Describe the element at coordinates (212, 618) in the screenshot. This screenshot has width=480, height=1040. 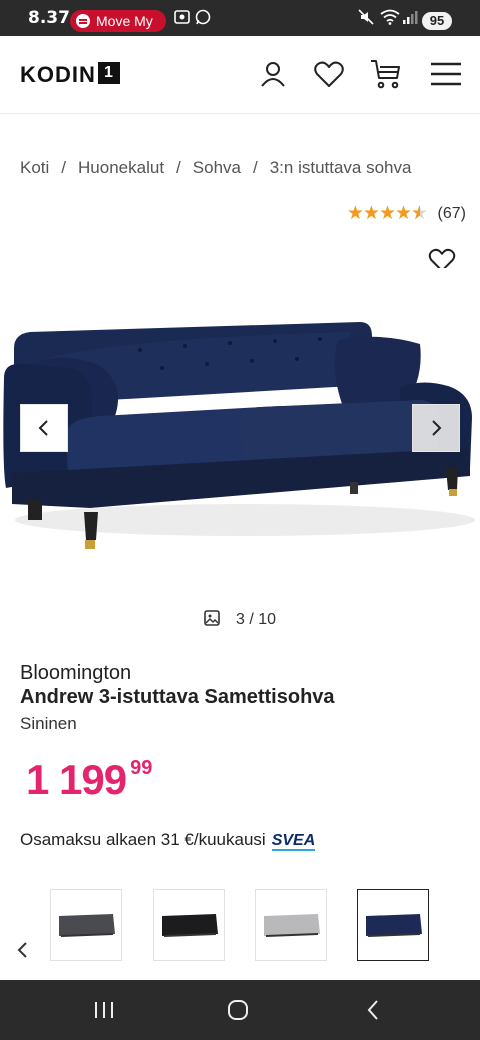
I see `image-icon` at that location.